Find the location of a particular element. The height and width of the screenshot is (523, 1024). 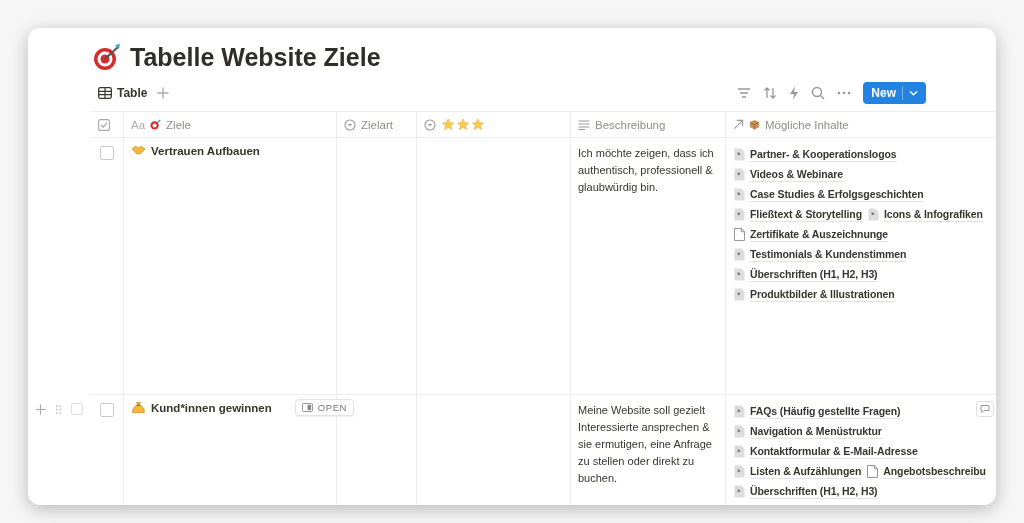

related-page-link: Kontaktformular & E-Mail-Adresse is located at coordinates (826, 451).